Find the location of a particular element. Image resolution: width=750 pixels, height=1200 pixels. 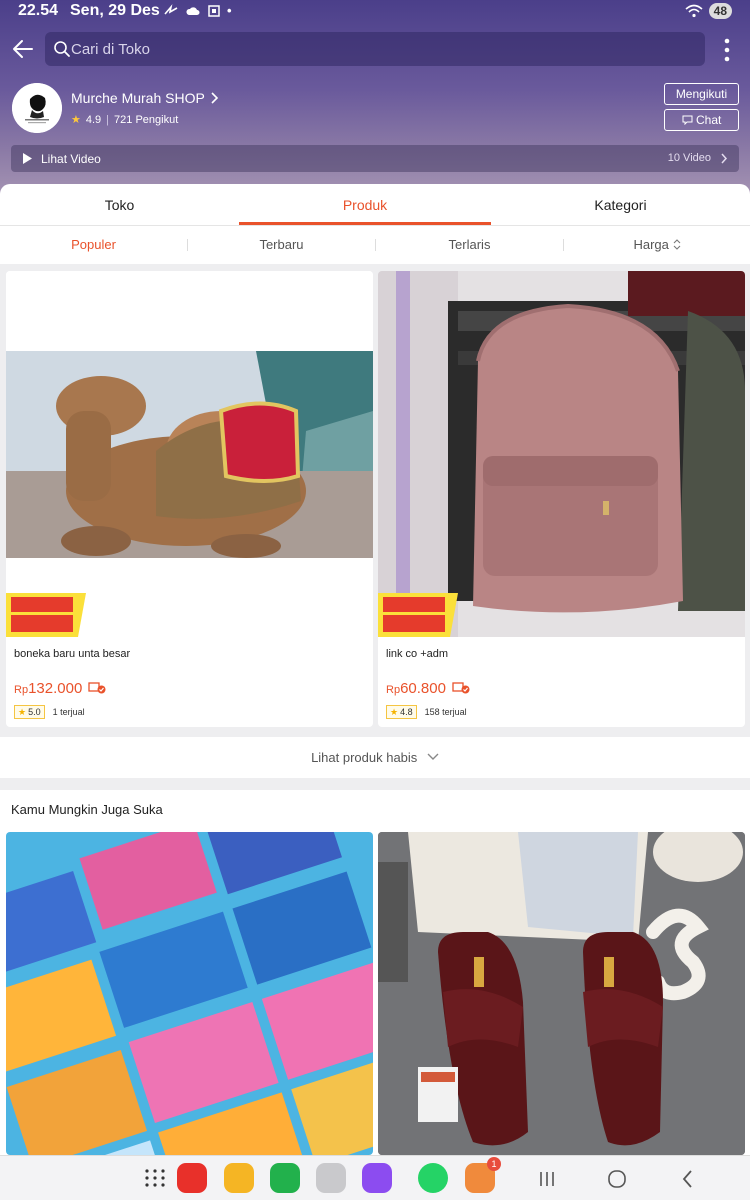

shop-name-link: Murche Murah SHOP is located at coordinates (145, 98).